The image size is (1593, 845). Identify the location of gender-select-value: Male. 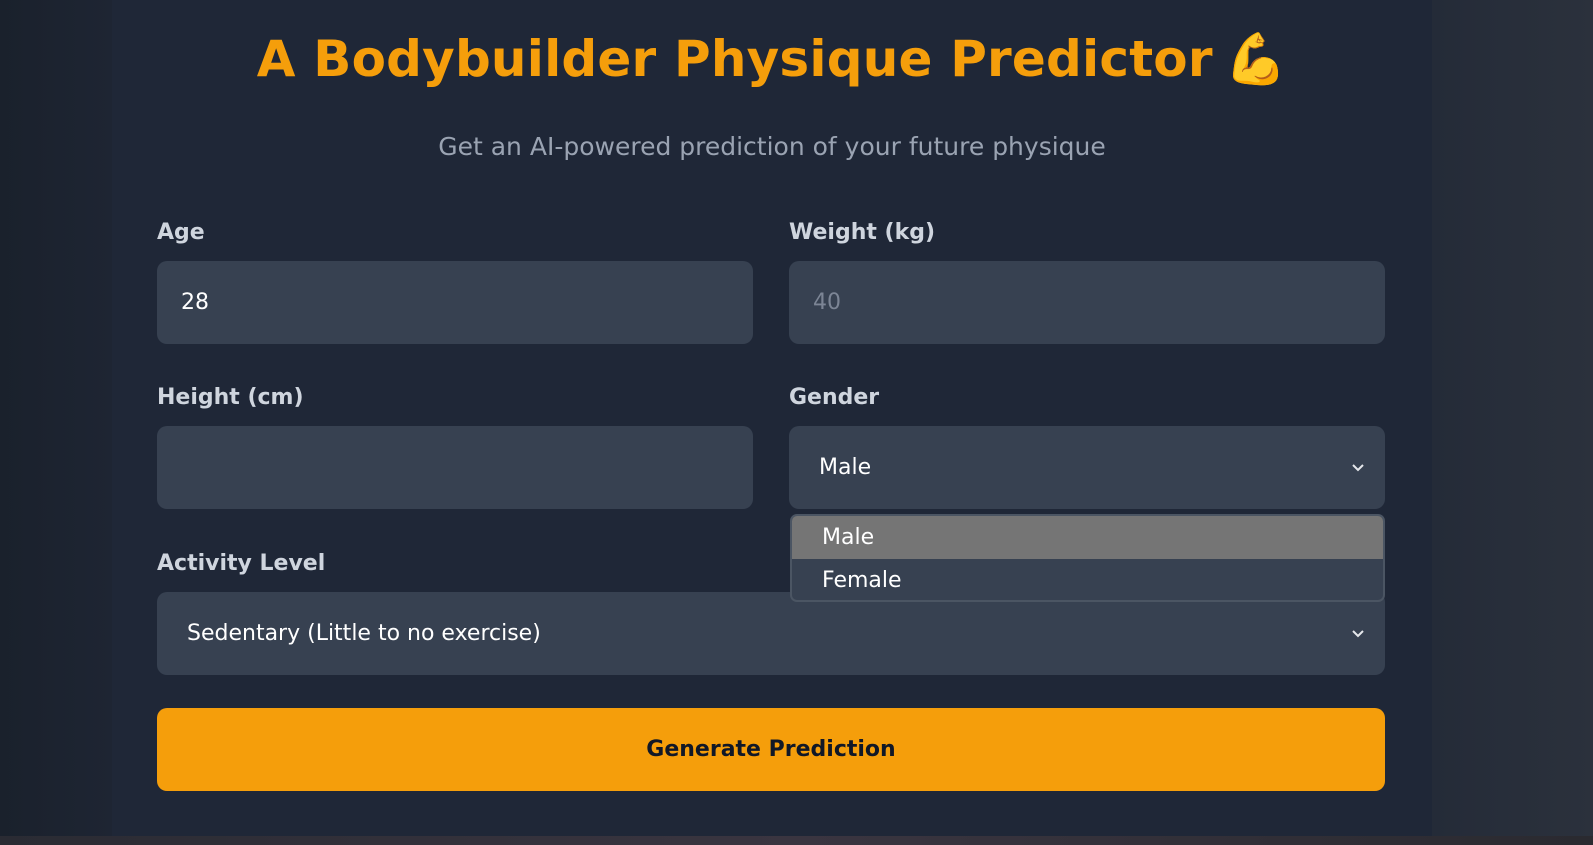
(845, 467).